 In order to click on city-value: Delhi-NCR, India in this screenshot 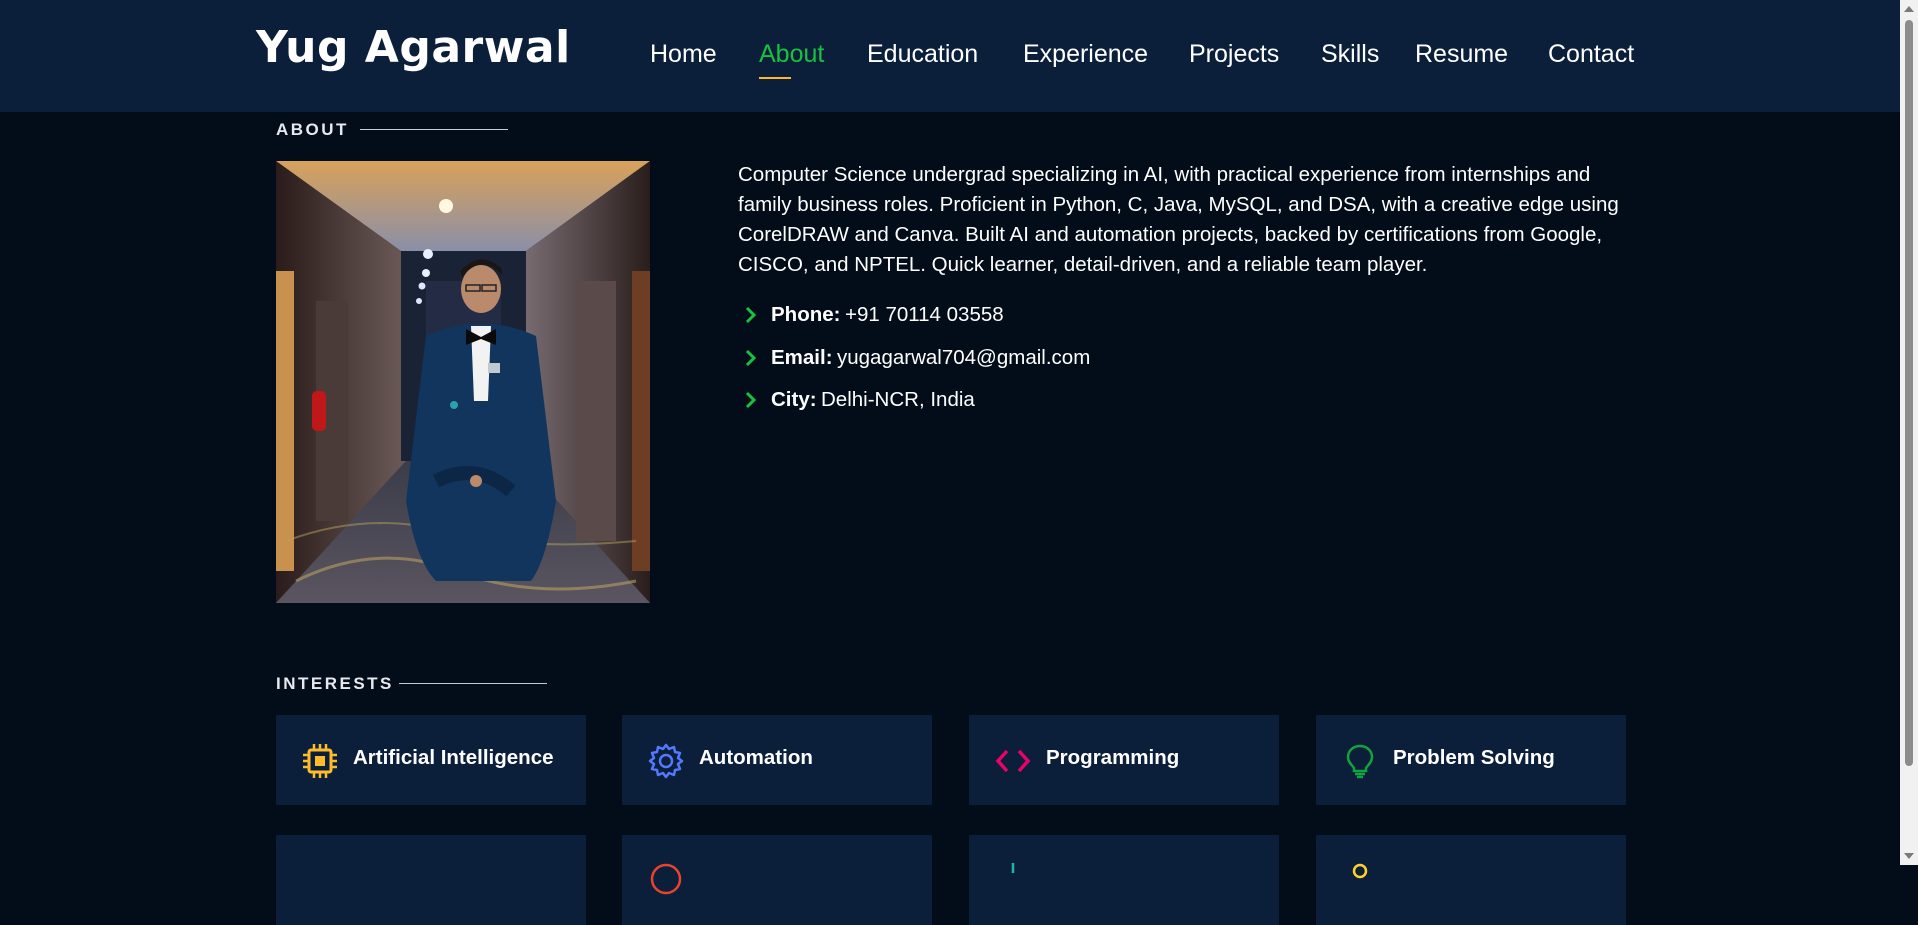, I will do `click(898, 399)`.